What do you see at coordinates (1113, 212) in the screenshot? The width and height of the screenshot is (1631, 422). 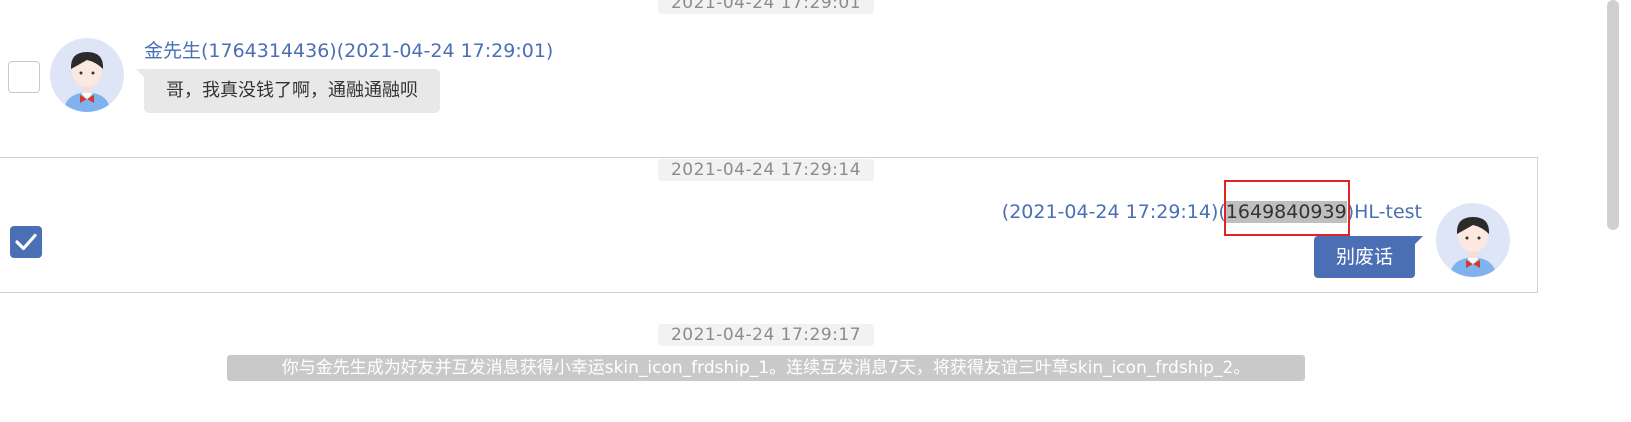 I see `message-time: (2021-04-24 17:29:14)(` at bounding box center [1113, 212].